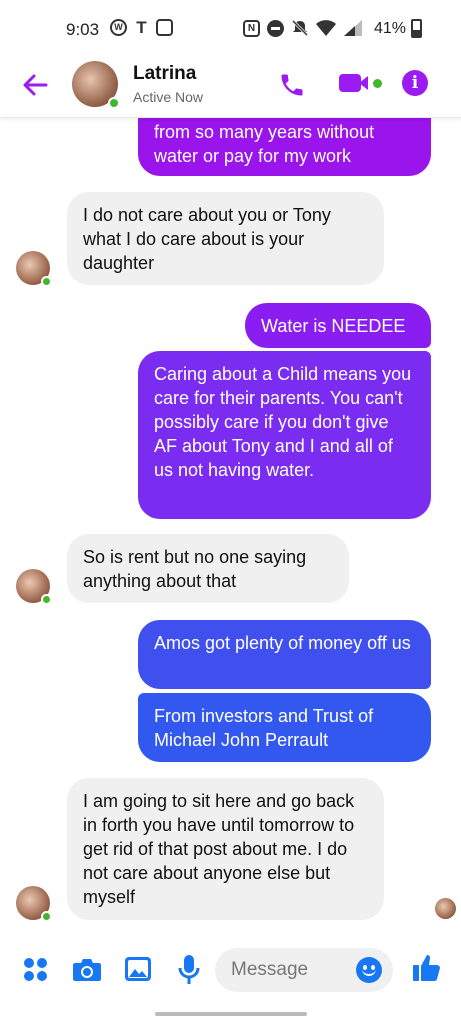  I want to click on message-placeholder: Message, so click(270, 969).